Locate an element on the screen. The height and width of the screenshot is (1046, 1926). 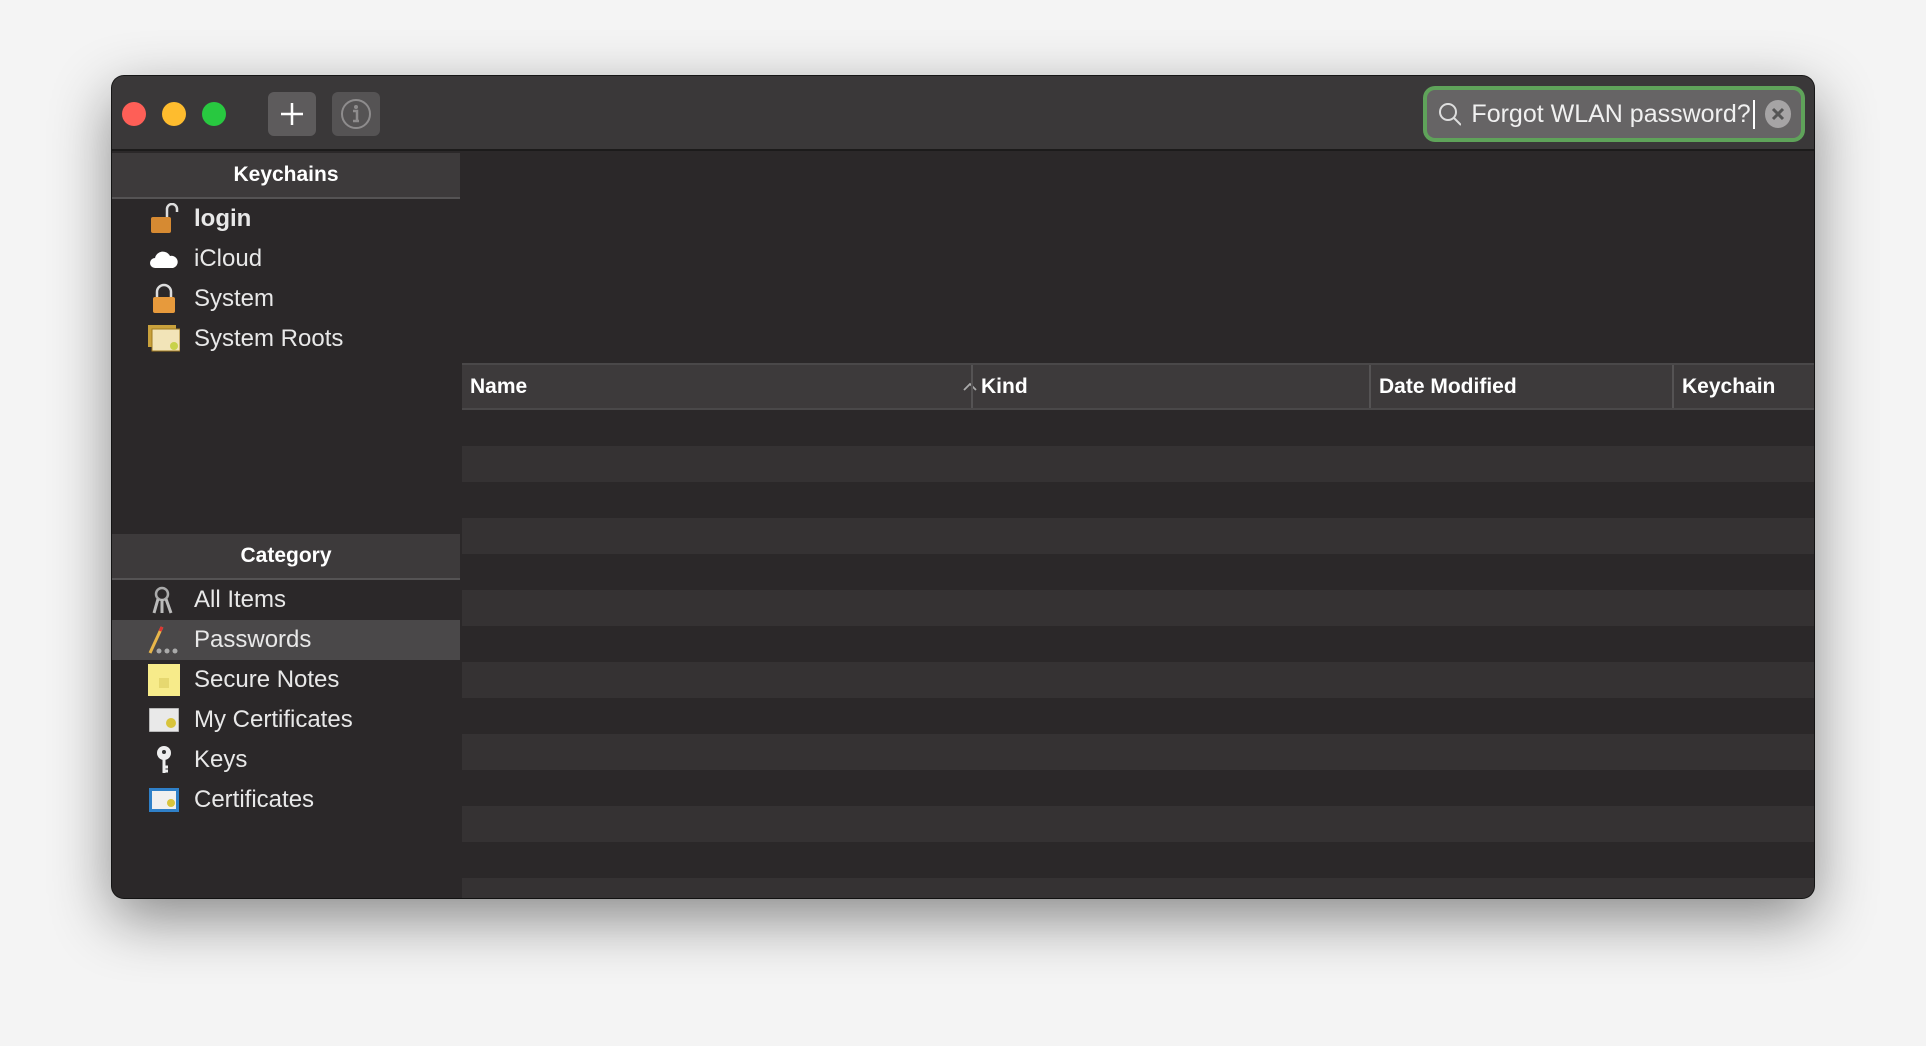
column-label: Keychain is located at coordinates (1729, 386).